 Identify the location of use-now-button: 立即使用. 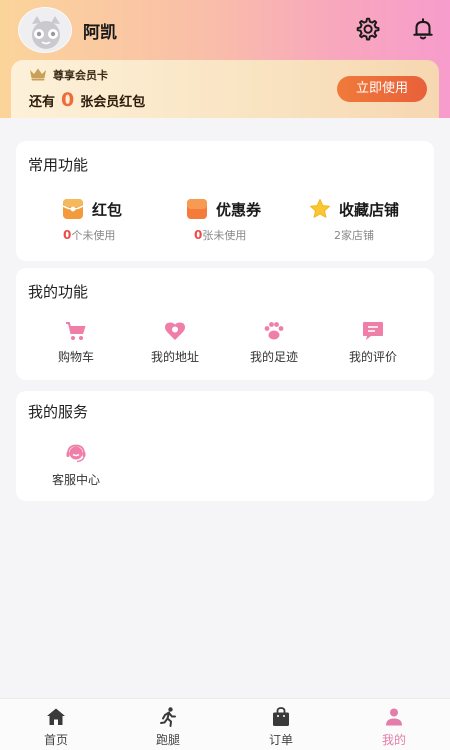
(382, 89).